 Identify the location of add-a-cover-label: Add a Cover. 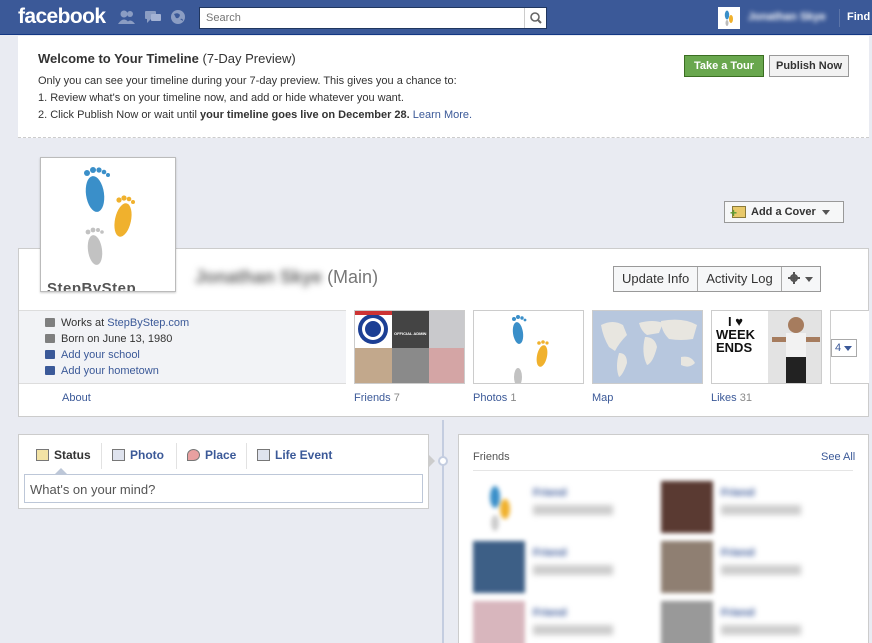
(783, 212).